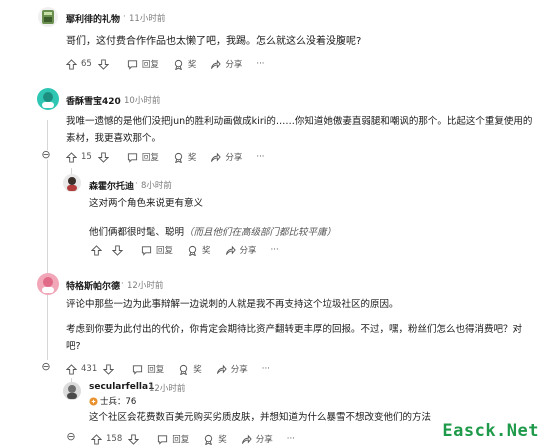  I want to click on comment-time: 8小时前, so click(156, 185).